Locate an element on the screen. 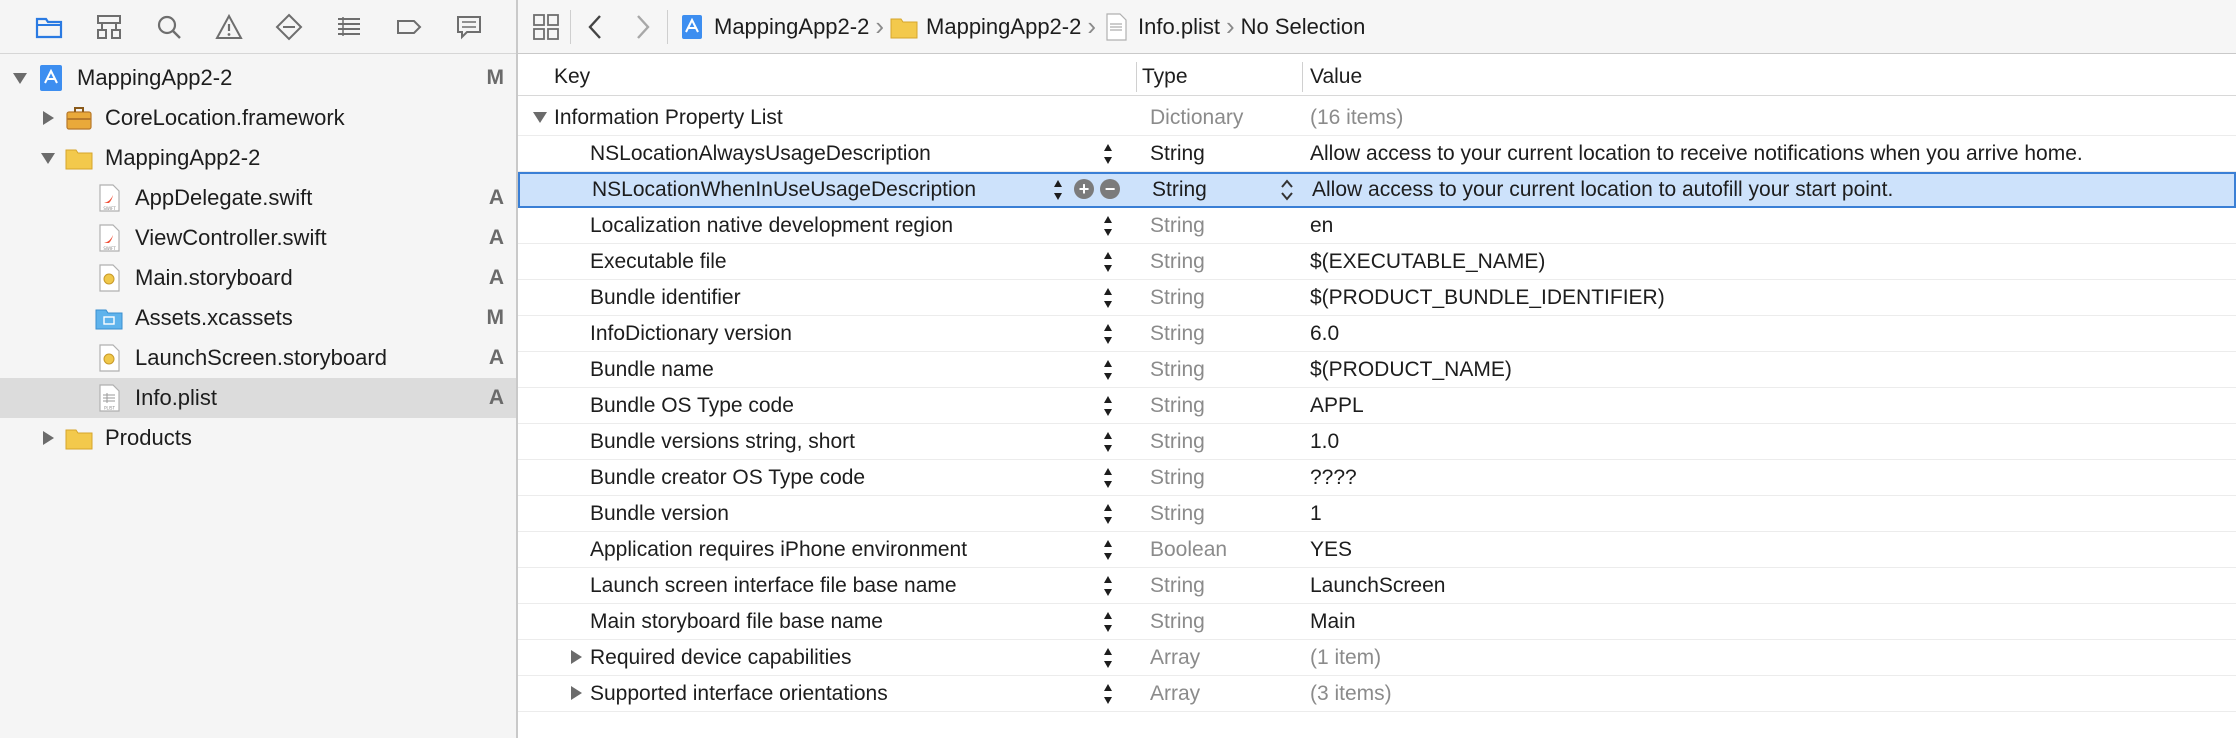 The height and width of the screenshot is (738, 2236). plist-value: $(EXECUTABLE_NAME) is located at coordinates (1427, 262).